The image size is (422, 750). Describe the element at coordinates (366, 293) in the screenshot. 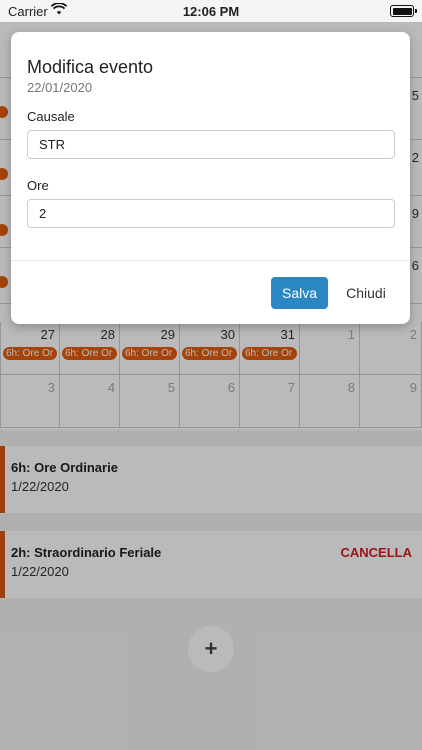

I see `close-button: Chiudi` at that location.